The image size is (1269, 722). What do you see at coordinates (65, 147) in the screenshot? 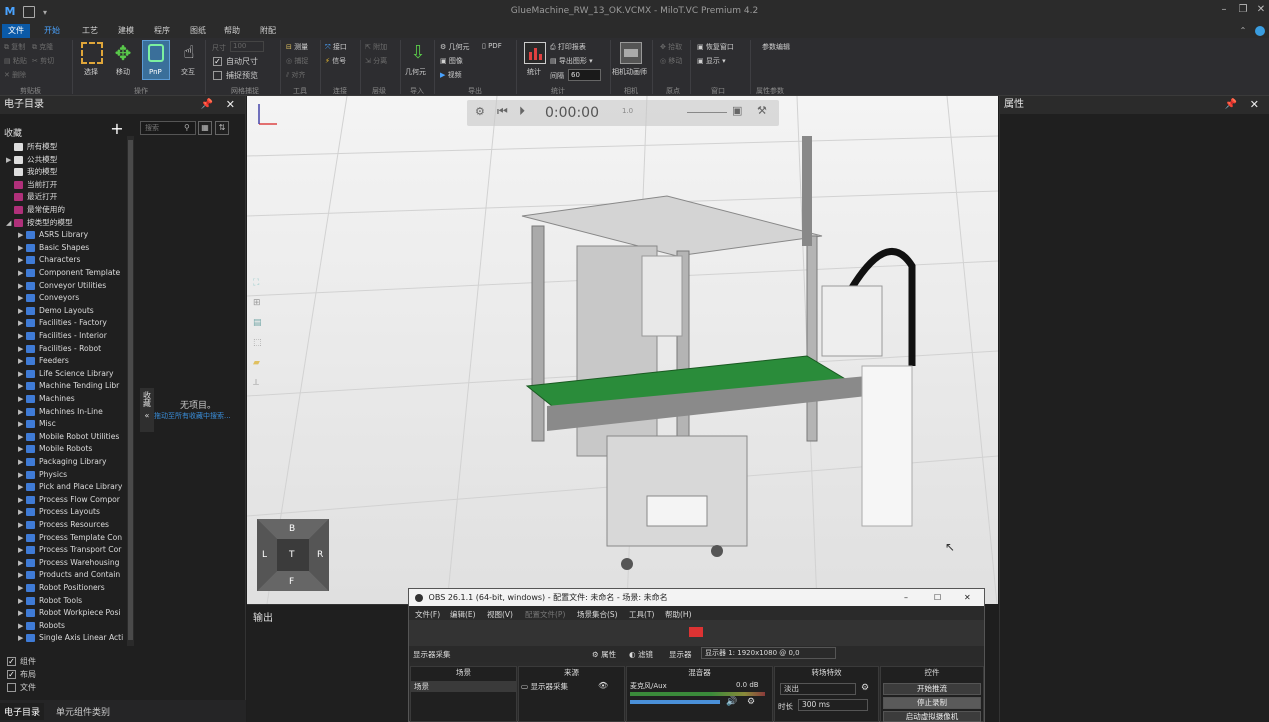
I see `tree-item: 所有模型` at bounding box center [65, 147].